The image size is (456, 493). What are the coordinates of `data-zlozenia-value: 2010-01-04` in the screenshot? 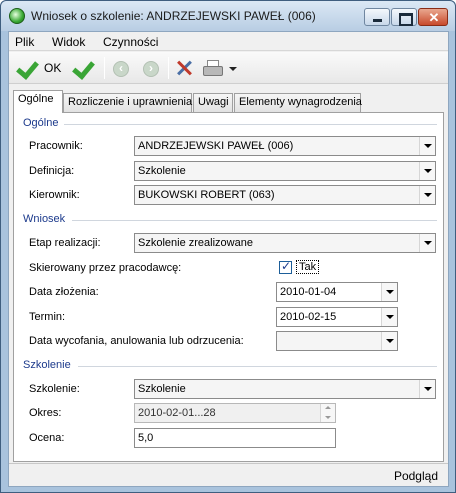 It's located at (308, 292).